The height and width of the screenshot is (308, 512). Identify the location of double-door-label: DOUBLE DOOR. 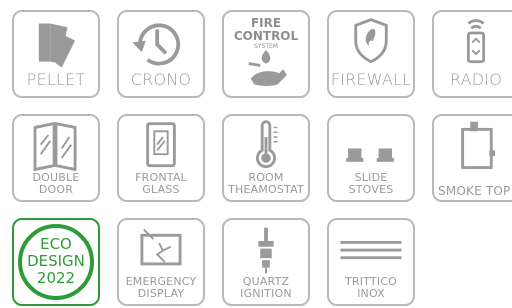
(56, 183).